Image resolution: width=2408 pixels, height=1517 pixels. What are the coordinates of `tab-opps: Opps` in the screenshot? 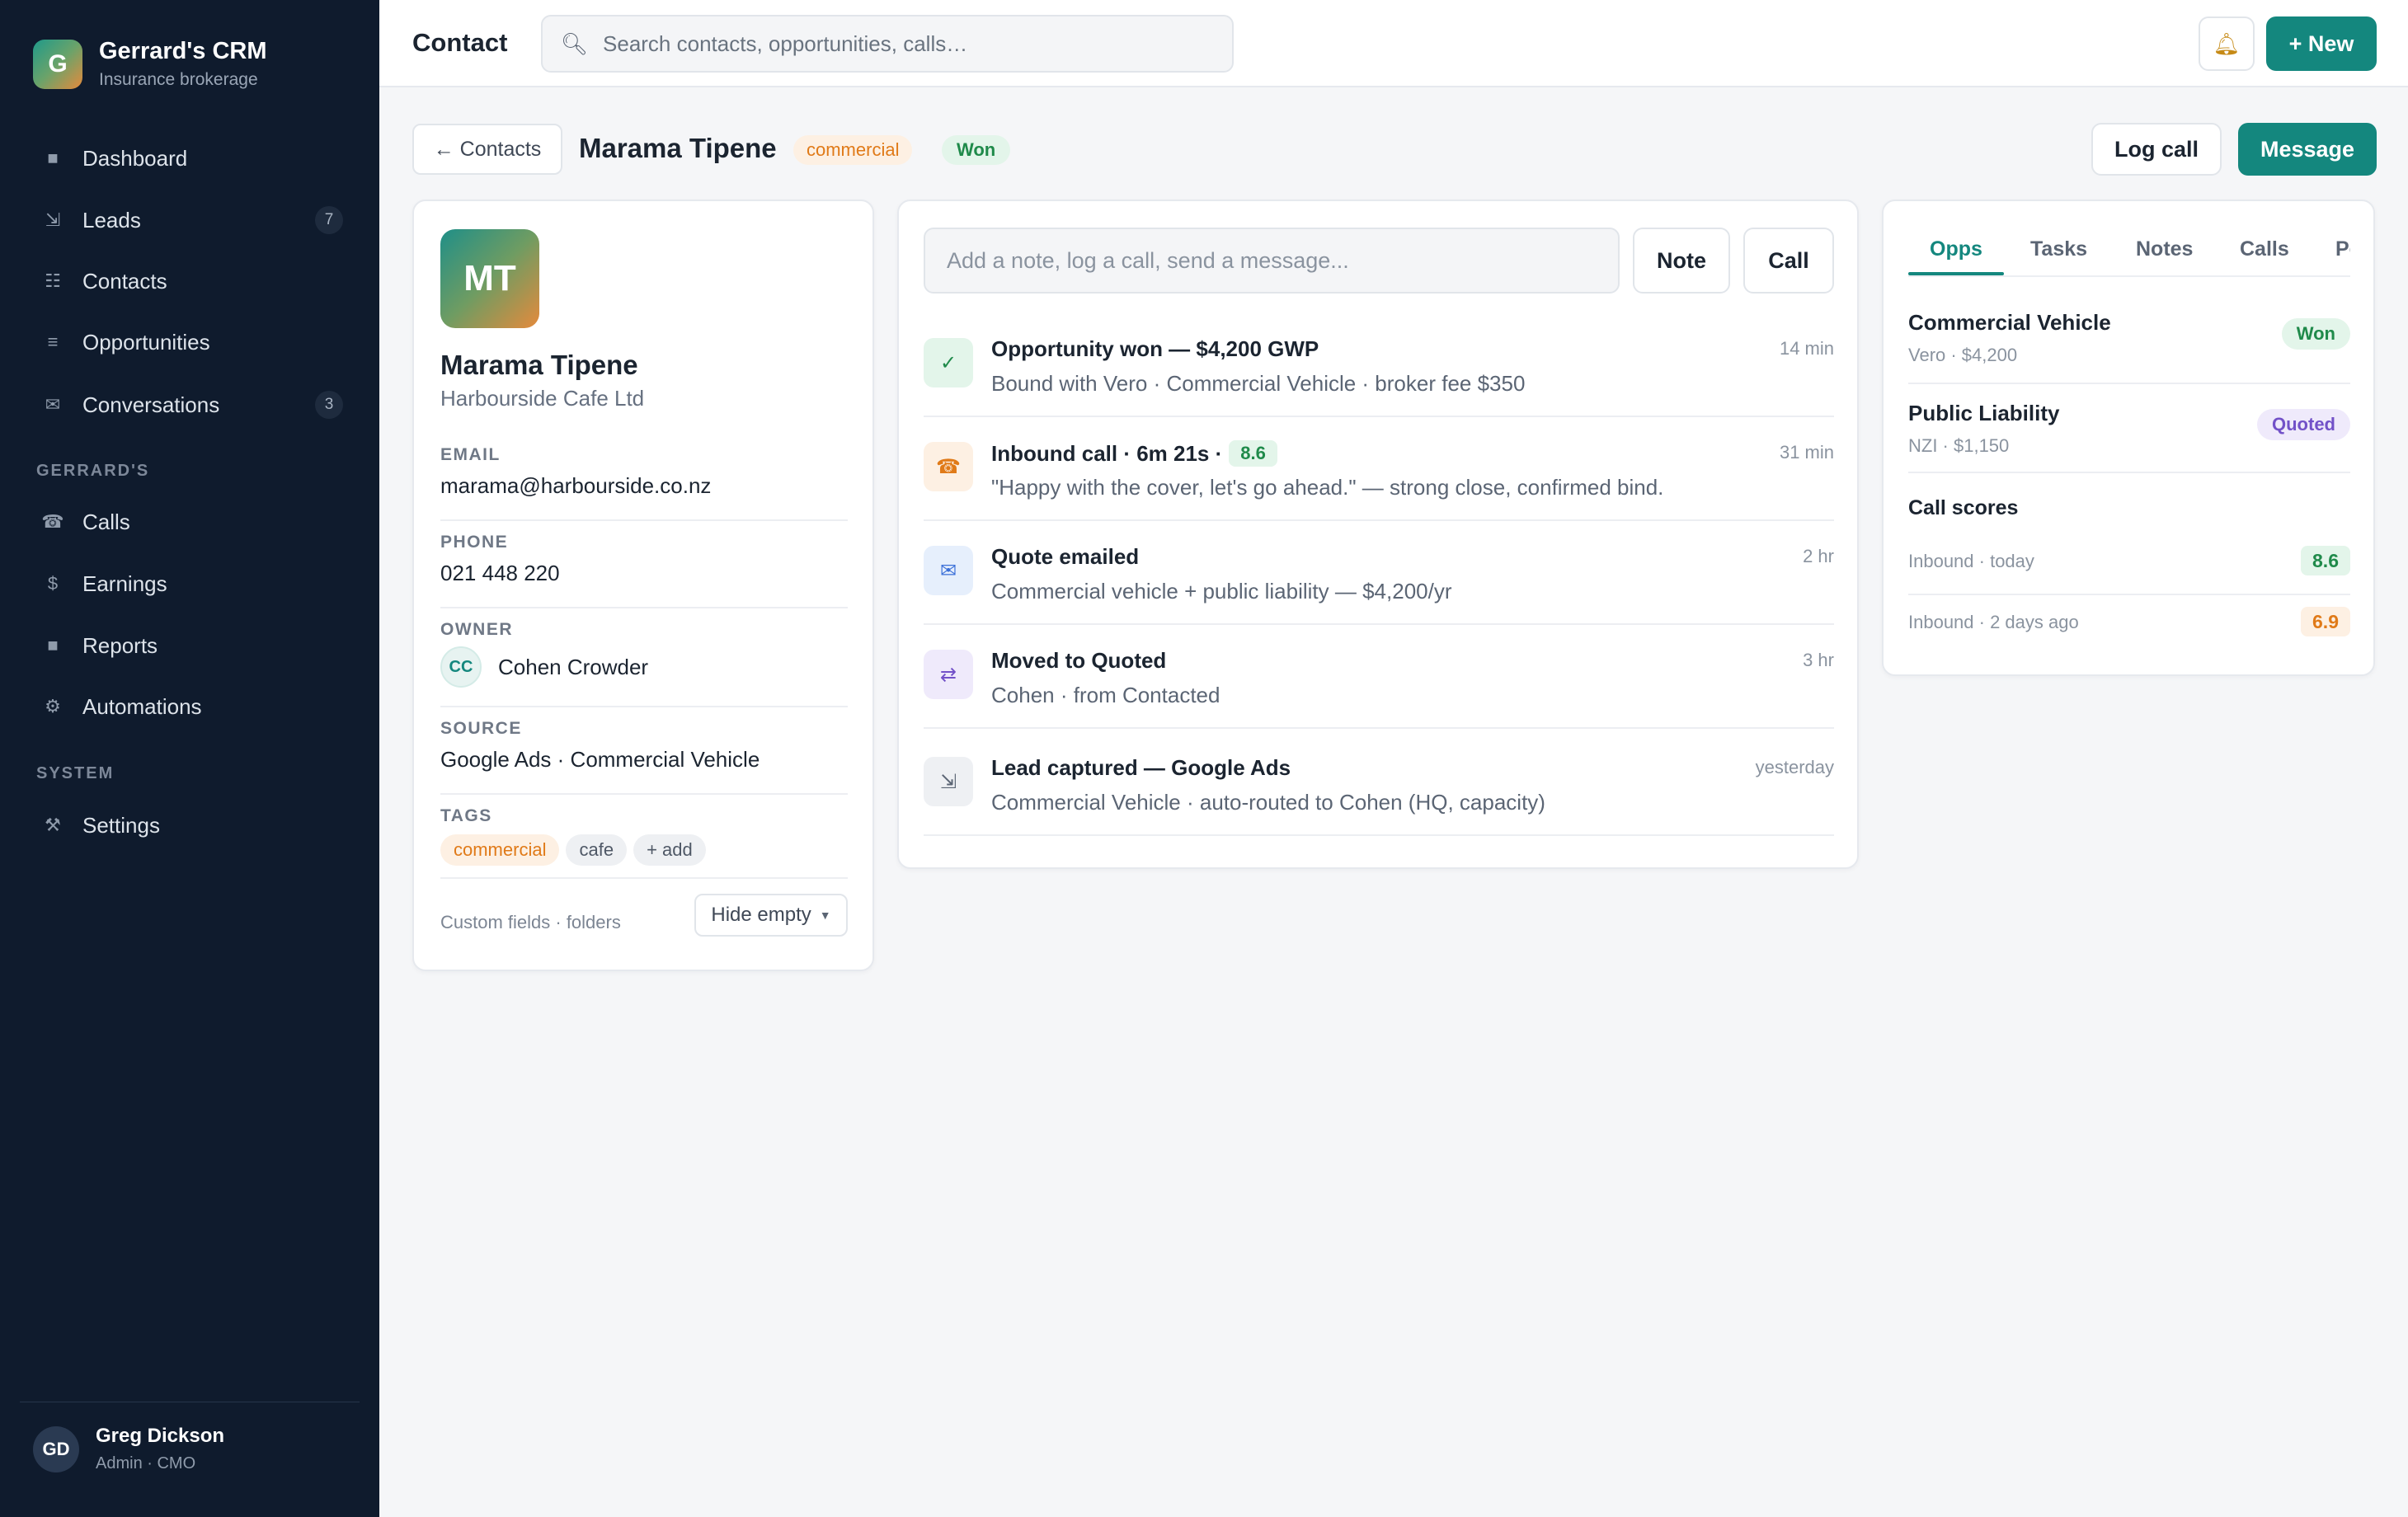 It's located at (1956, 249).